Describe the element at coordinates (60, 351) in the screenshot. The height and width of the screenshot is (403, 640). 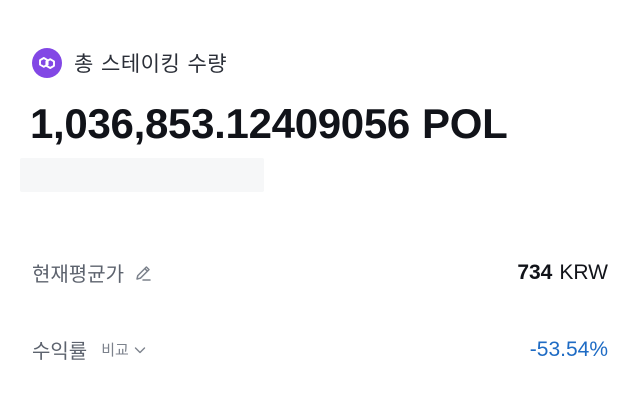
I see `yield-label: 수익률` at that location.